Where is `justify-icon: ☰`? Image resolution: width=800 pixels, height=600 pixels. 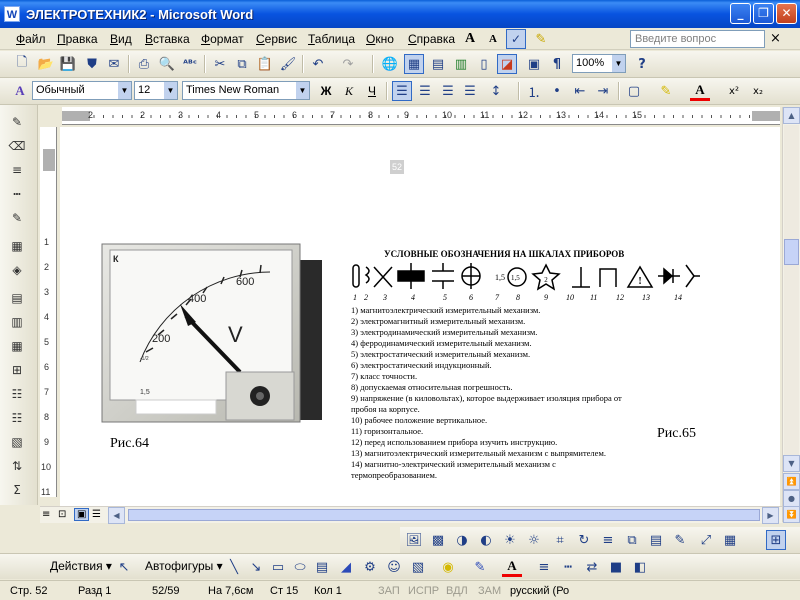
justify-icon: ☰ is located at coordinates (470, 91).